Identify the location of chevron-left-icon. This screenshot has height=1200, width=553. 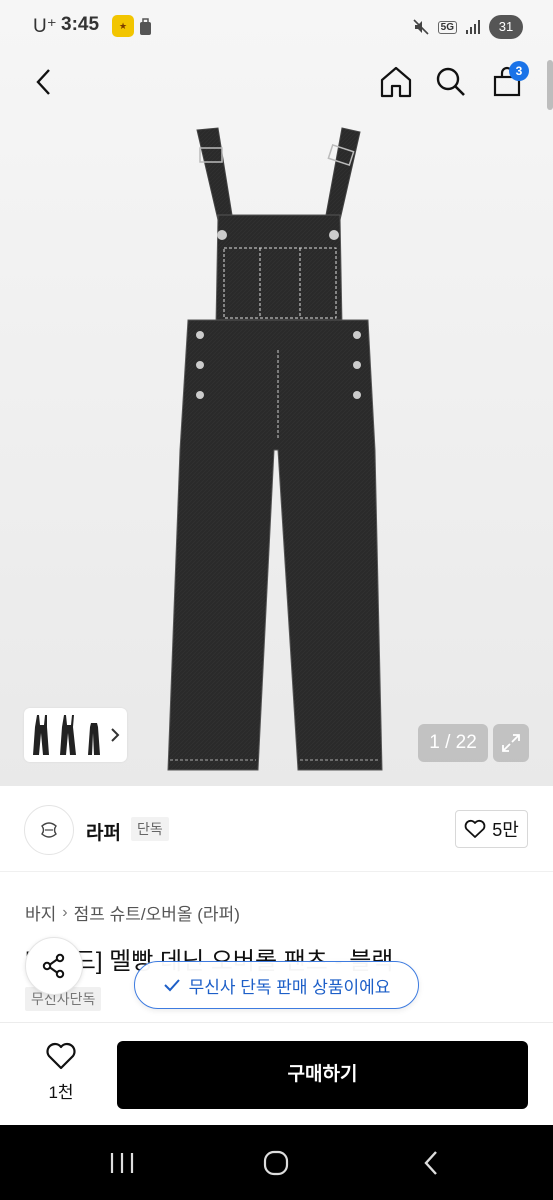
(43, 82).